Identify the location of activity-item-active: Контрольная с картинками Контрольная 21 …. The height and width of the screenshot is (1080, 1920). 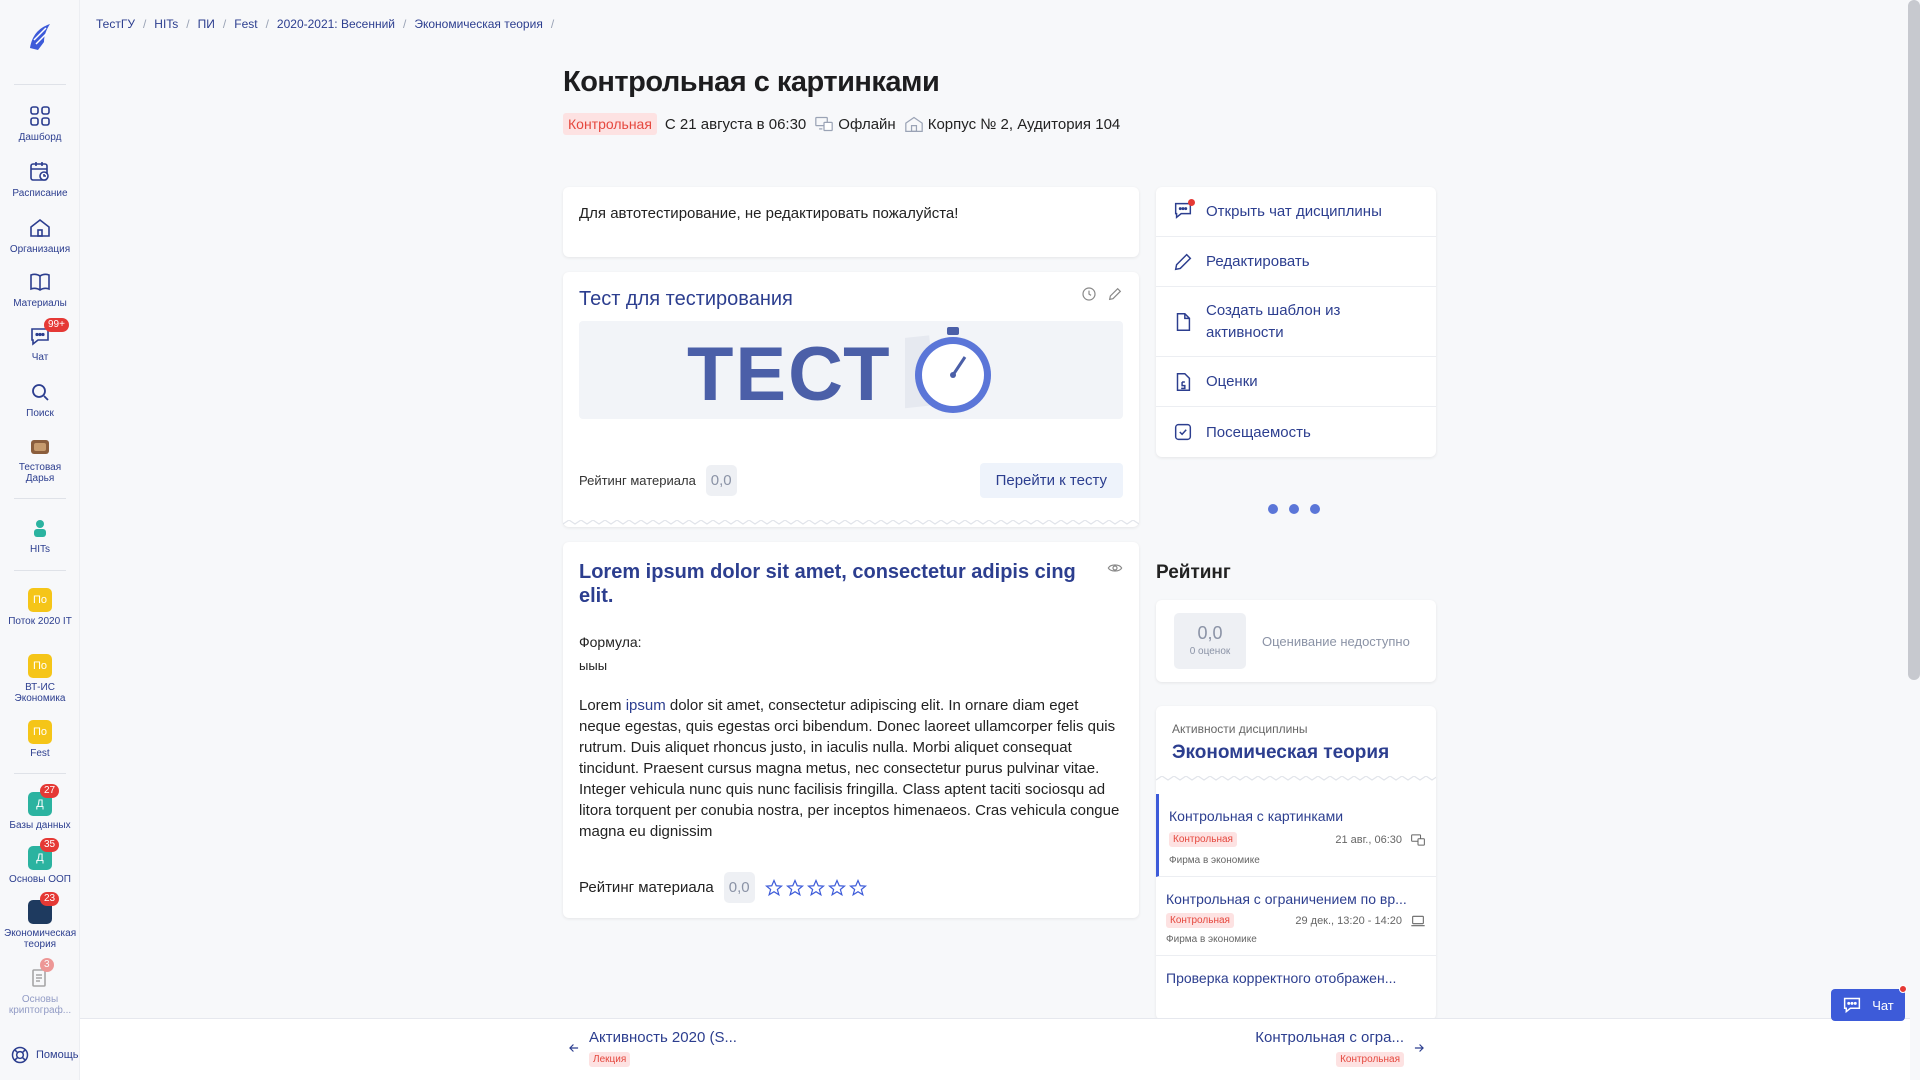
(1296, 835).